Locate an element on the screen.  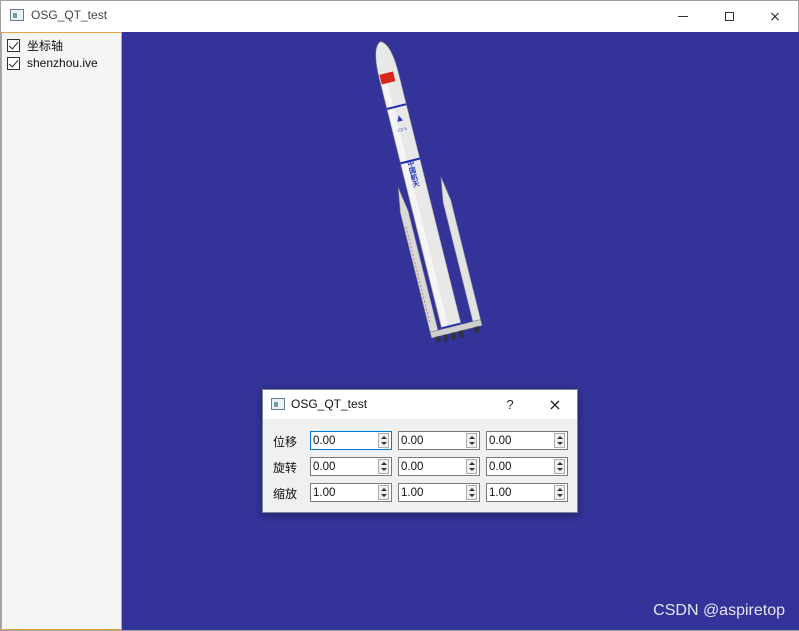
app-icon is located at coordinates (17, 15).